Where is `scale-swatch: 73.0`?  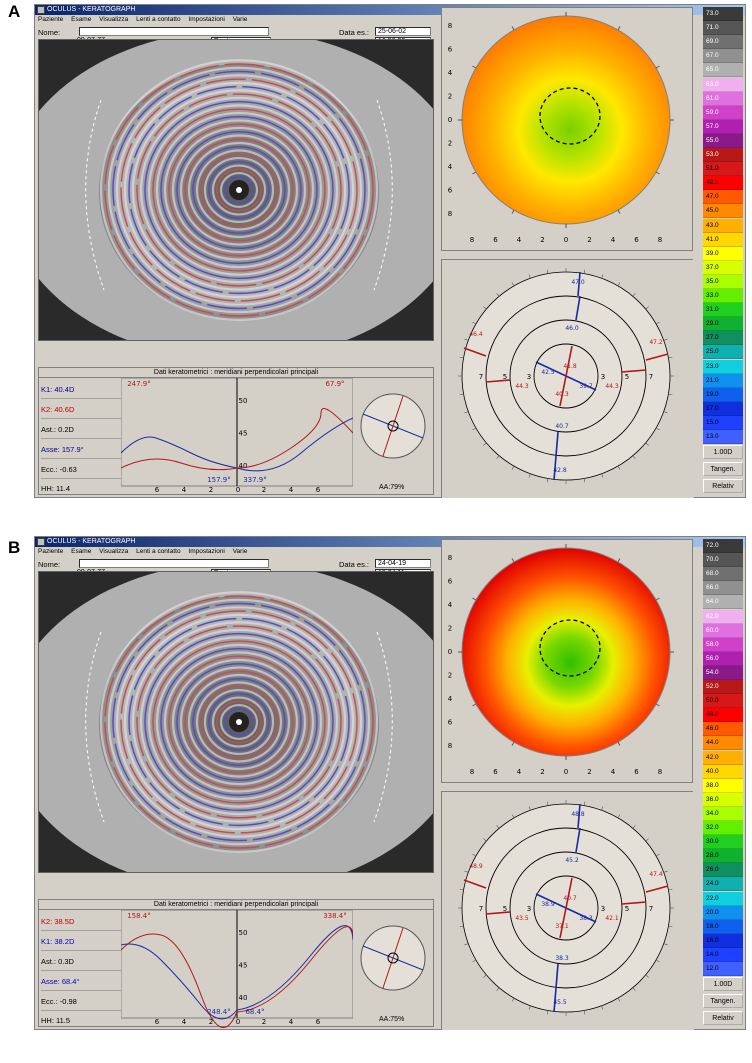 scale-swatch: 73.0 is located at coordinates (723, 14).